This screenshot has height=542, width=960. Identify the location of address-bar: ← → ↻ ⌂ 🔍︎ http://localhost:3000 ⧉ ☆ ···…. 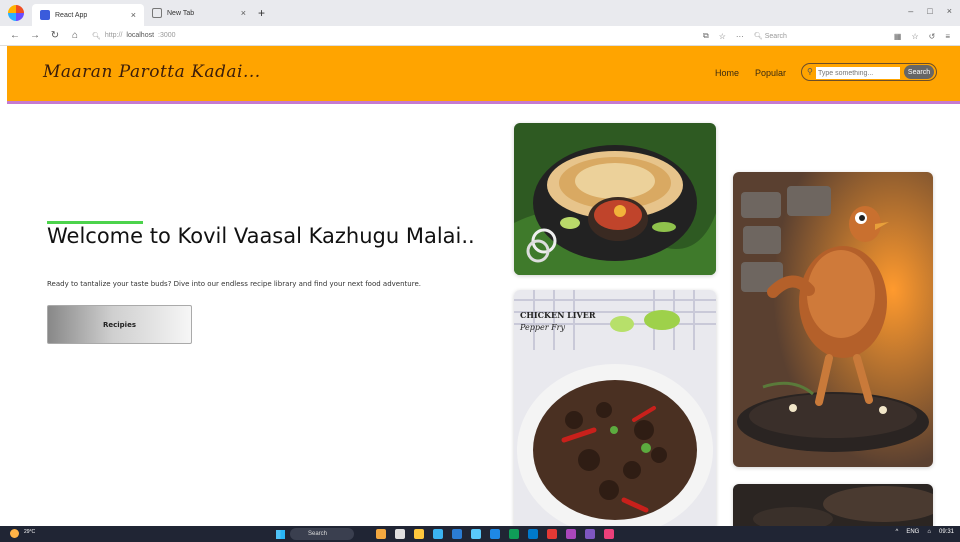
(480, 36).